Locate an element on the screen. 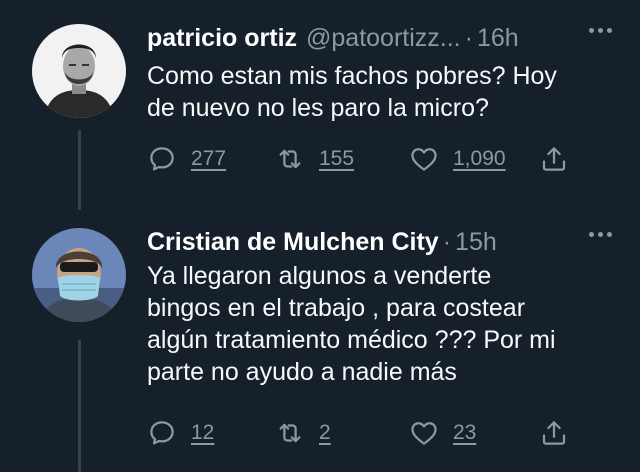 This screenshot has width=640, height=472. tweet-header: Cristian de Mulchen City · 15h is located at coordinates (379, 242).